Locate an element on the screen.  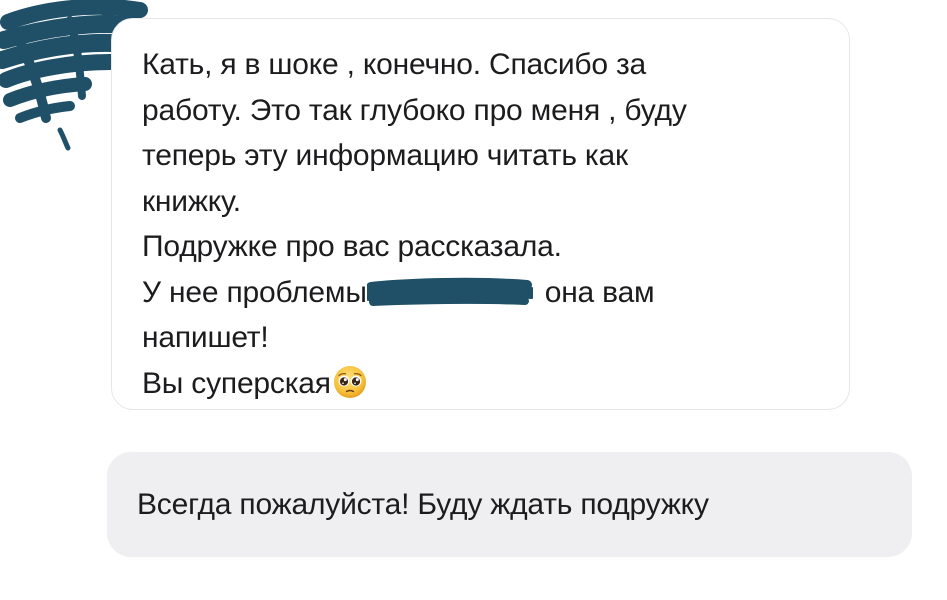
redacted-text-scribble is located at coordinates (449, 291).